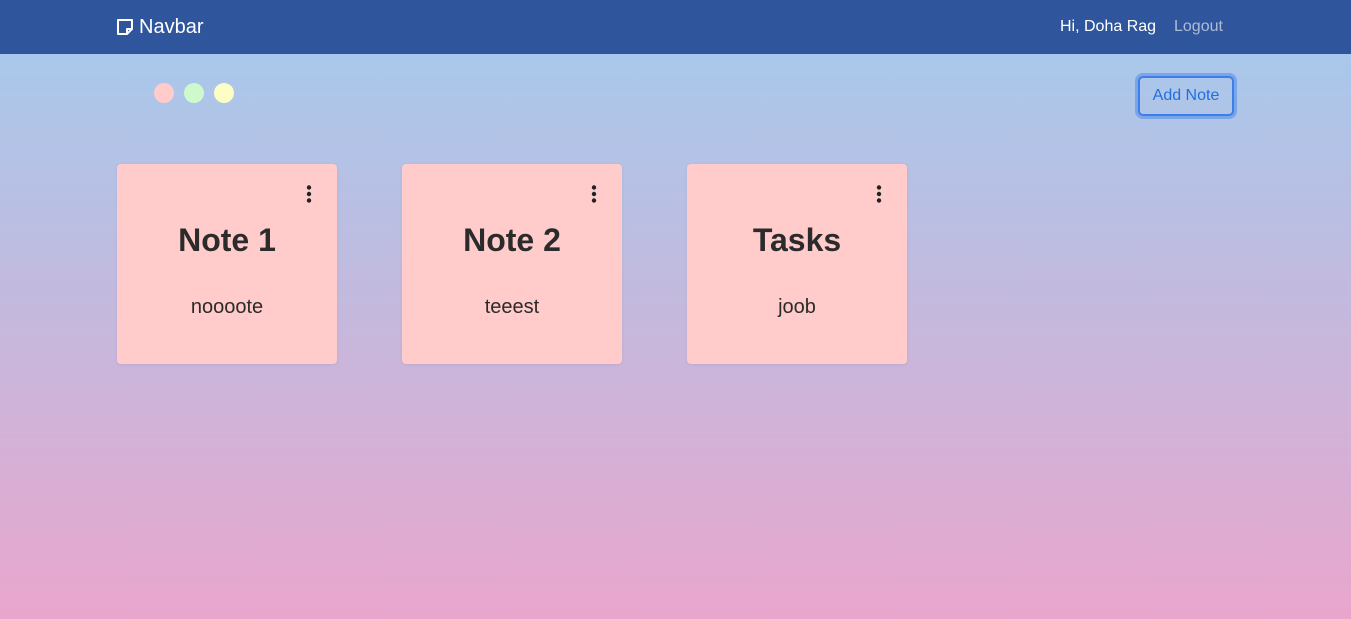  What do you see at coordinates (1186, 96) in the screenshot?
I see `add-note-button: Add Note` at bounding box center [1186, 96].